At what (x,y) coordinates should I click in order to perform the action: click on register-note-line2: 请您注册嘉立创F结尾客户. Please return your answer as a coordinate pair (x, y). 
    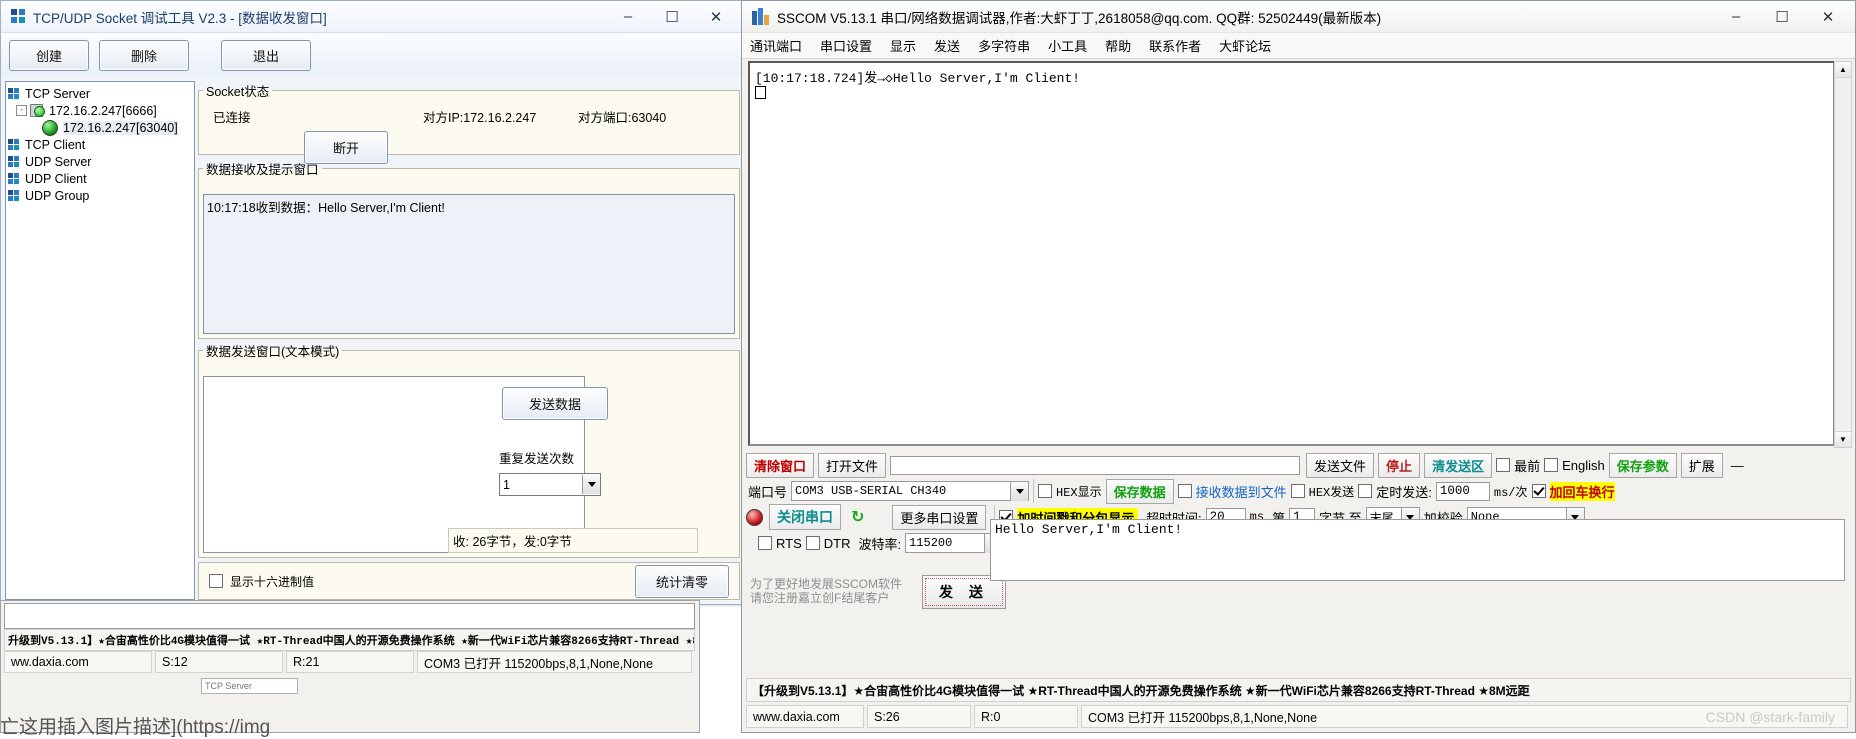
    Looking at the image, I should click on (820, 598).